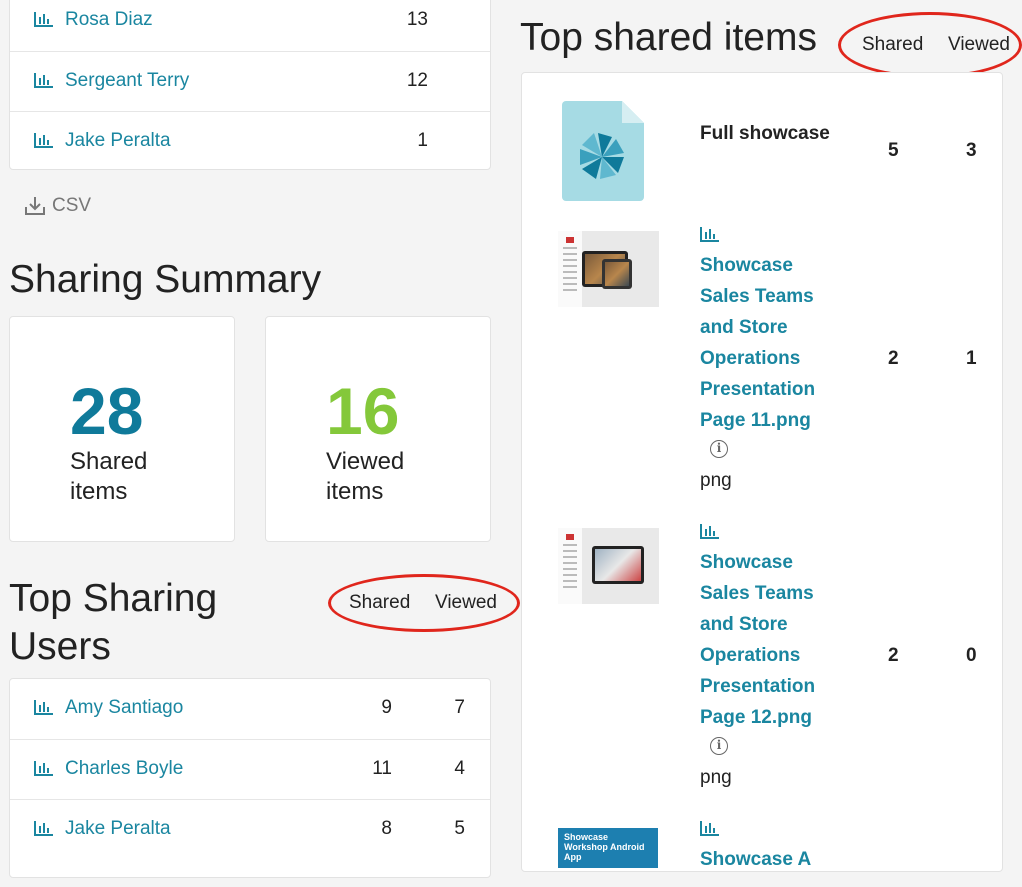 The image size is (1022, 887). Describe the element at coordinates (608, 848) in the screenshot. I see `slide-thumbnail: Showcase Workshop Android App` at that location.